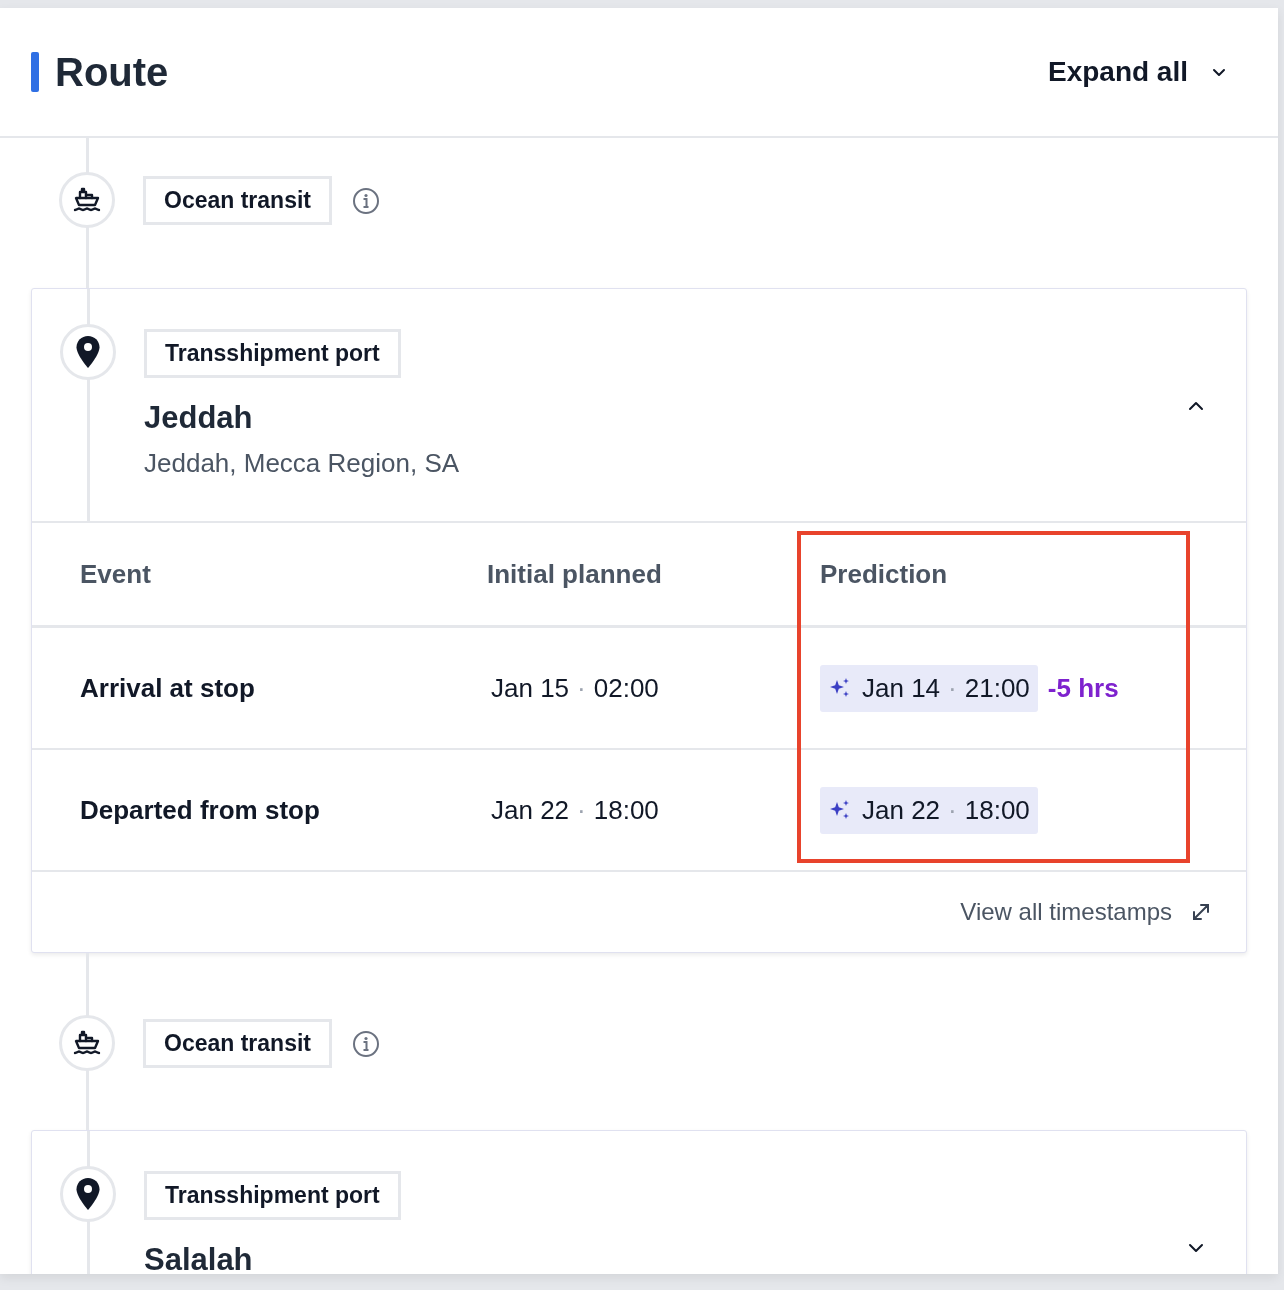 The height and width of the screenshot is (1290, 1284). What do you see at coordinates (199, 418) in the screenshot?
I see `port-name: Jeddah` at bounding box center [199, 418].